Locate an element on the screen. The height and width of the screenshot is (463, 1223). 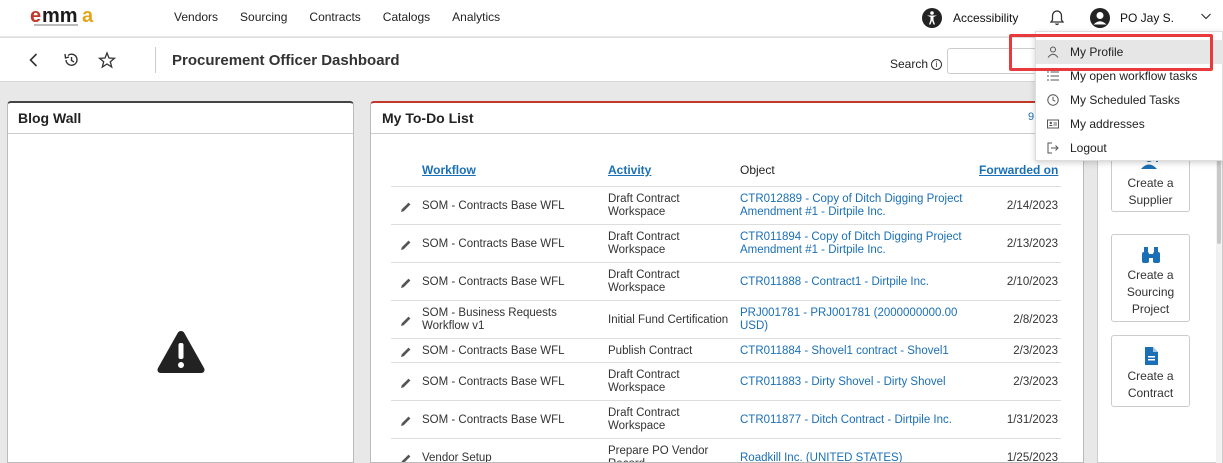
address-card-icon is located at coordinates (1053, 124).